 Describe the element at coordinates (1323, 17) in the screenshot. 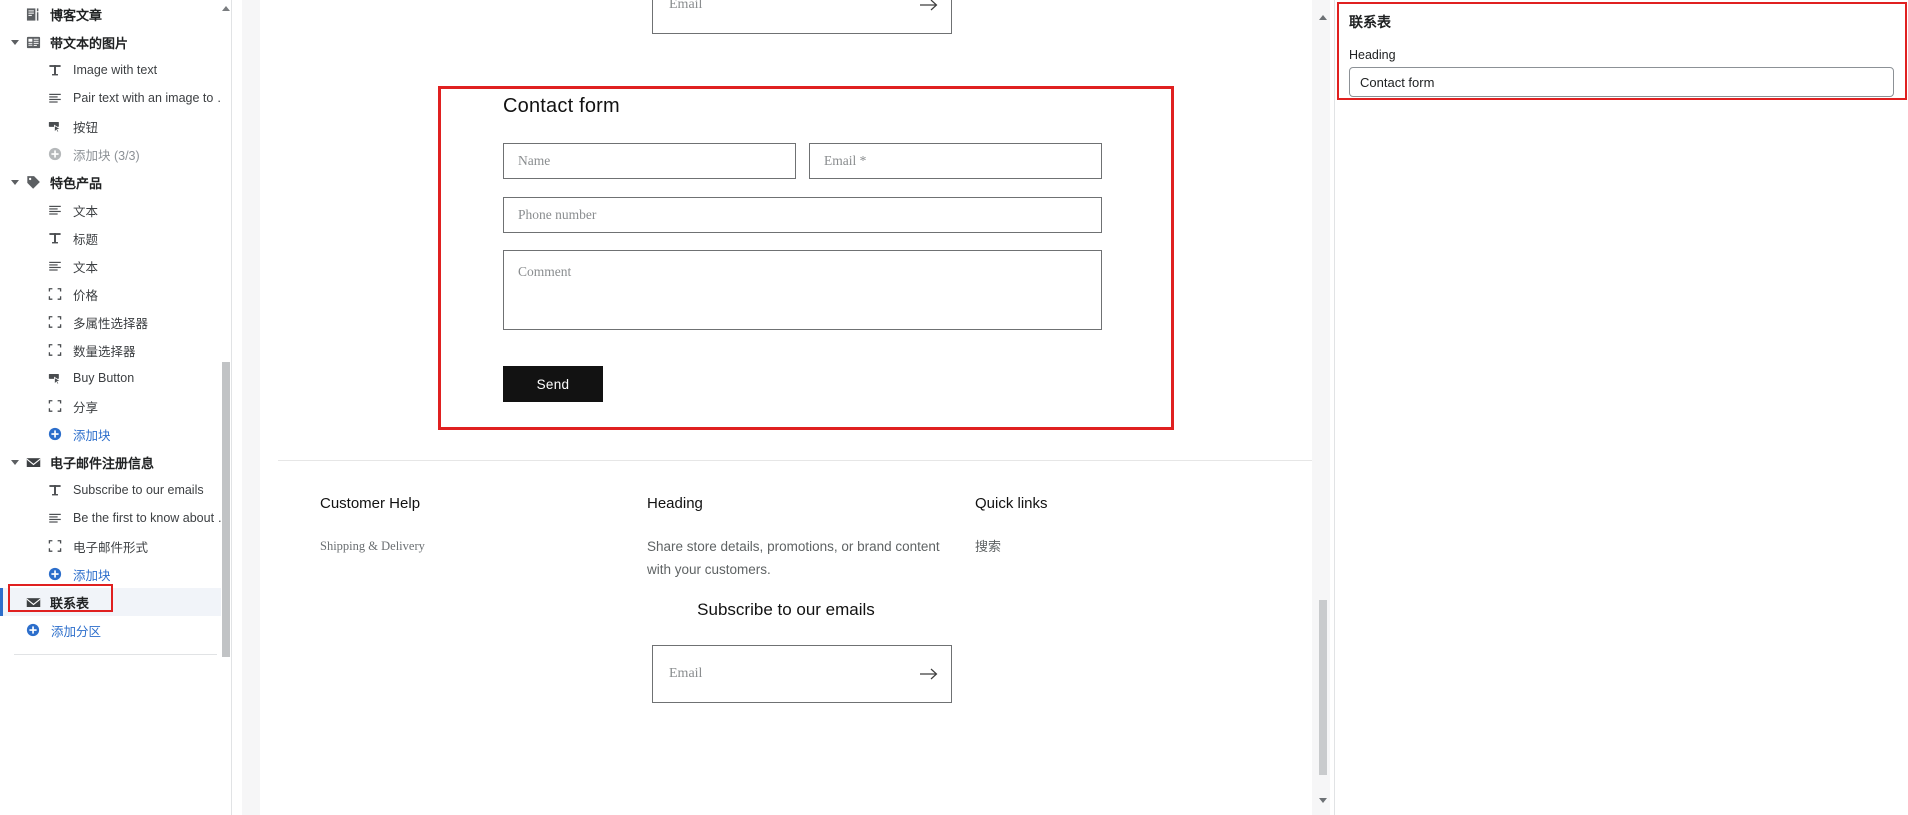

I see `canvas-scroll-up-icon` at that location.